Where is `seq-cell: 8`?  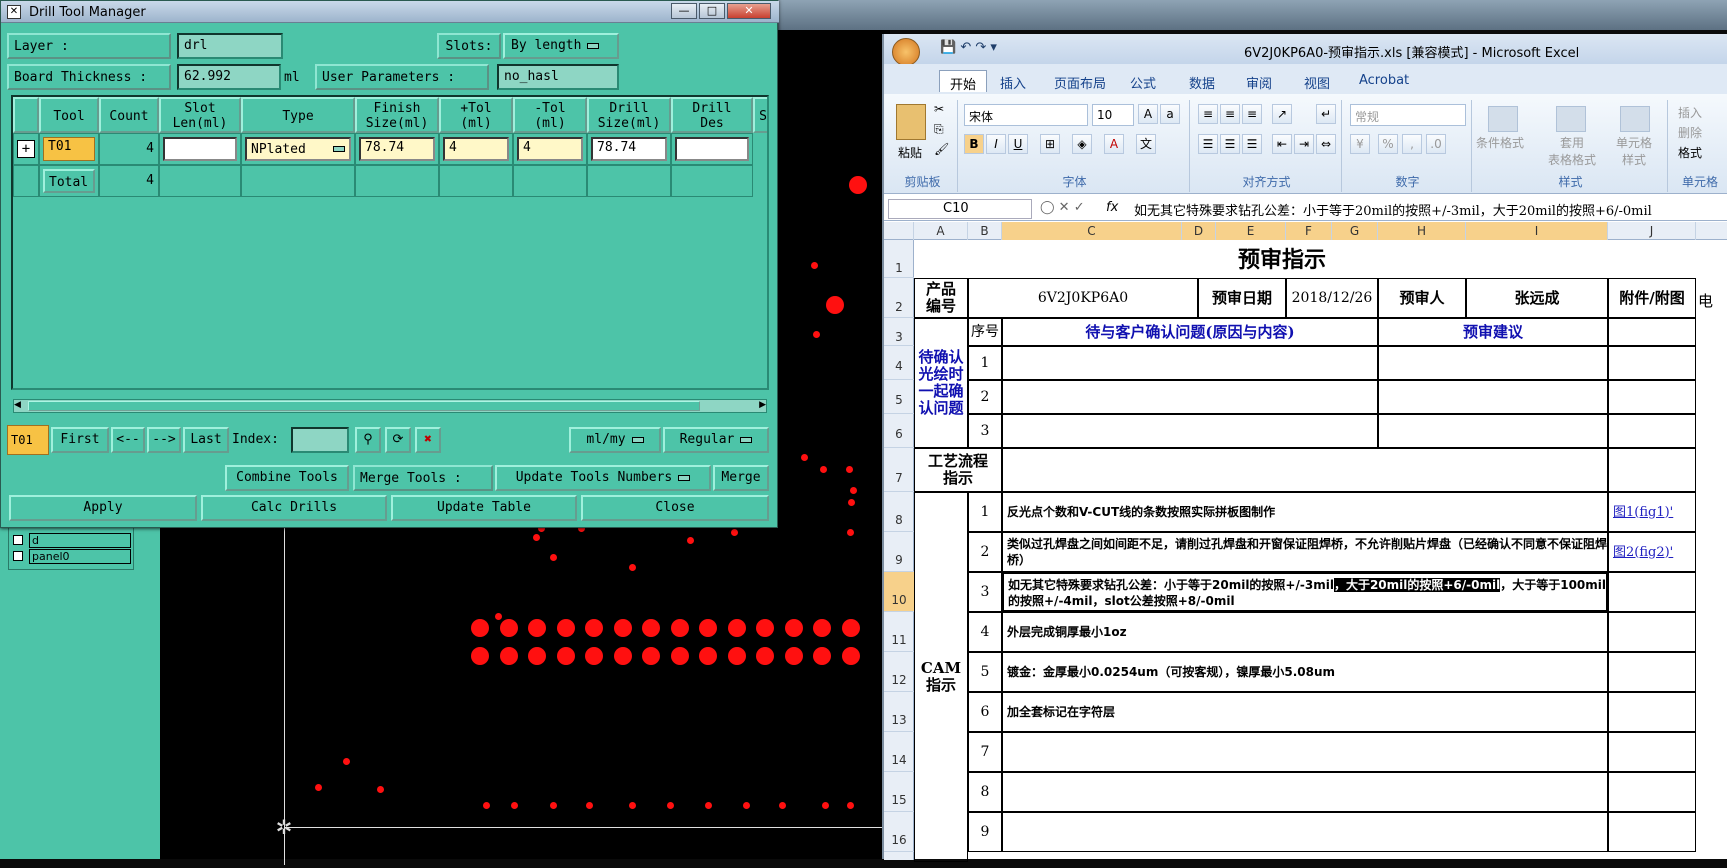 seq-cell: 8 is located at coordinates (985, 792).